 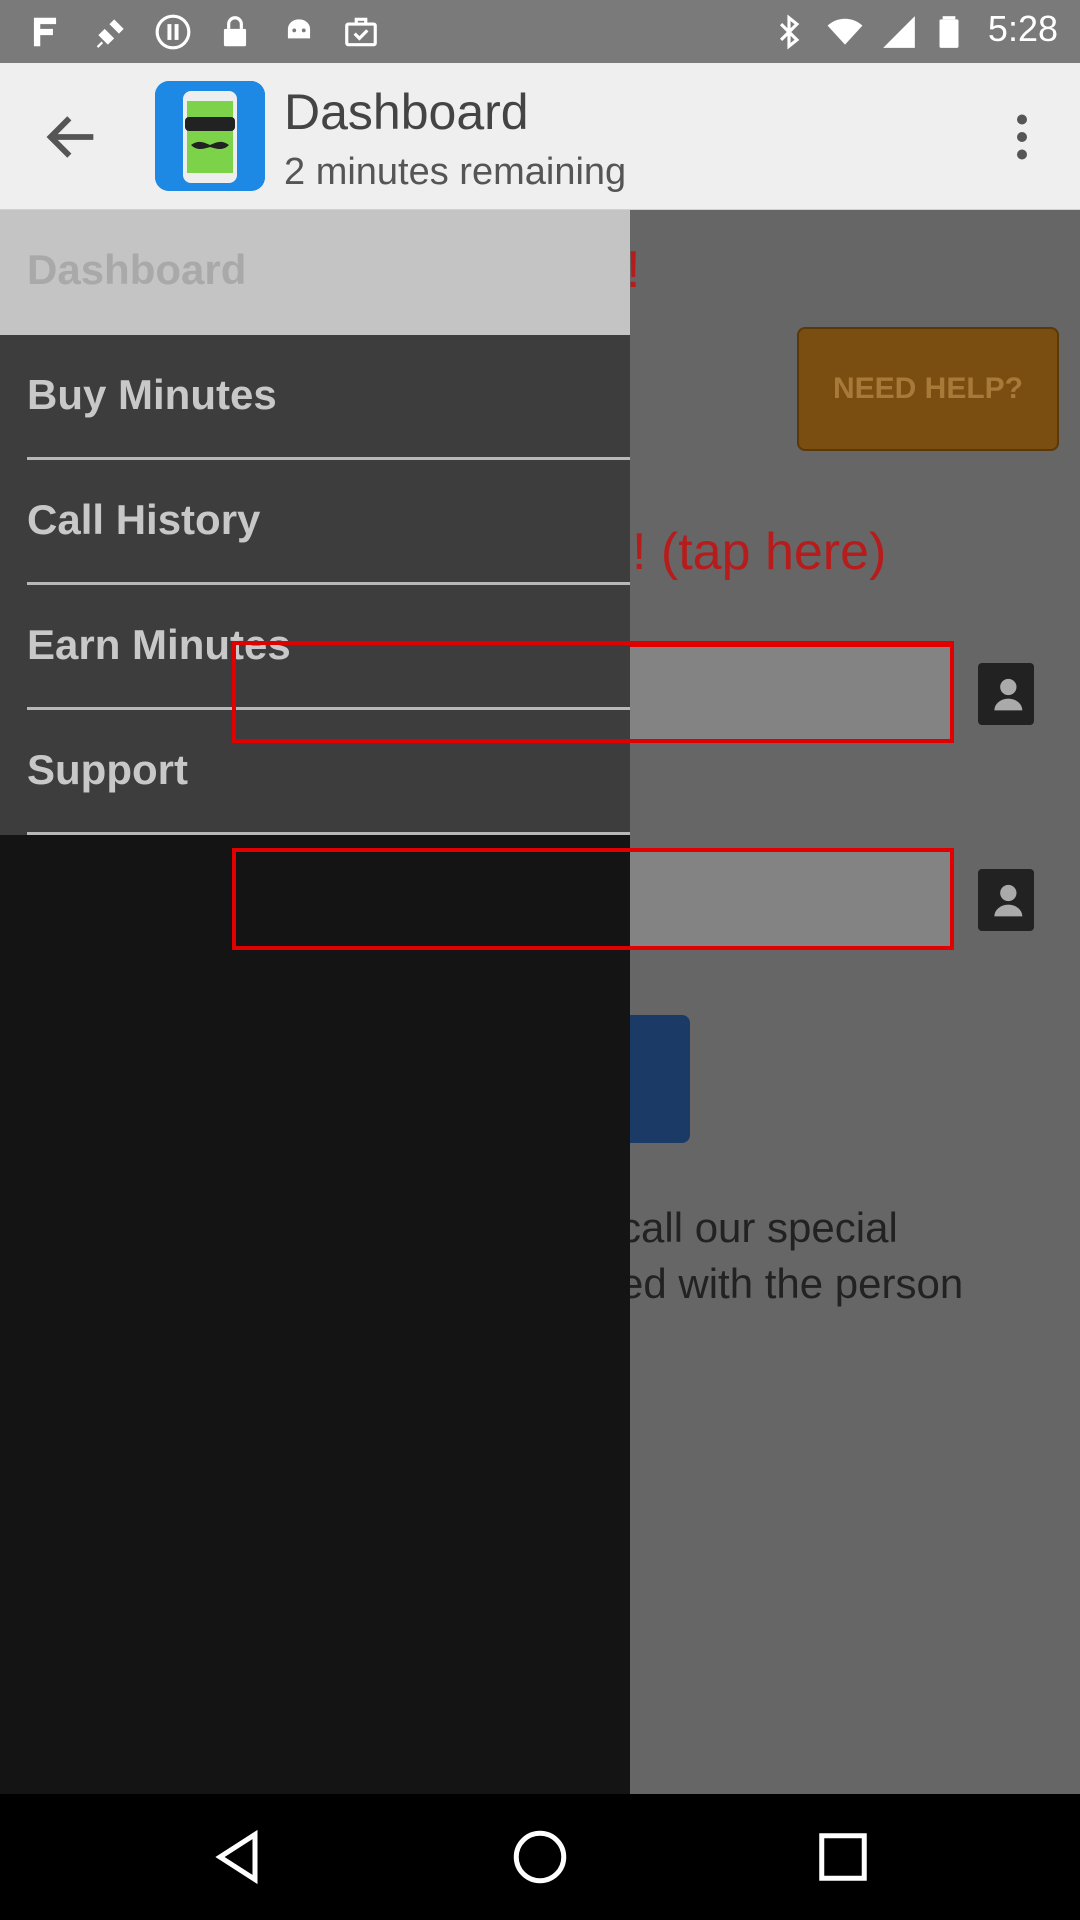 What do you see at coordinates (540, 136) in the screenshot?
I see `app-bar: Dashboard 2 minutes remaining` at bounding box center [540, 136].